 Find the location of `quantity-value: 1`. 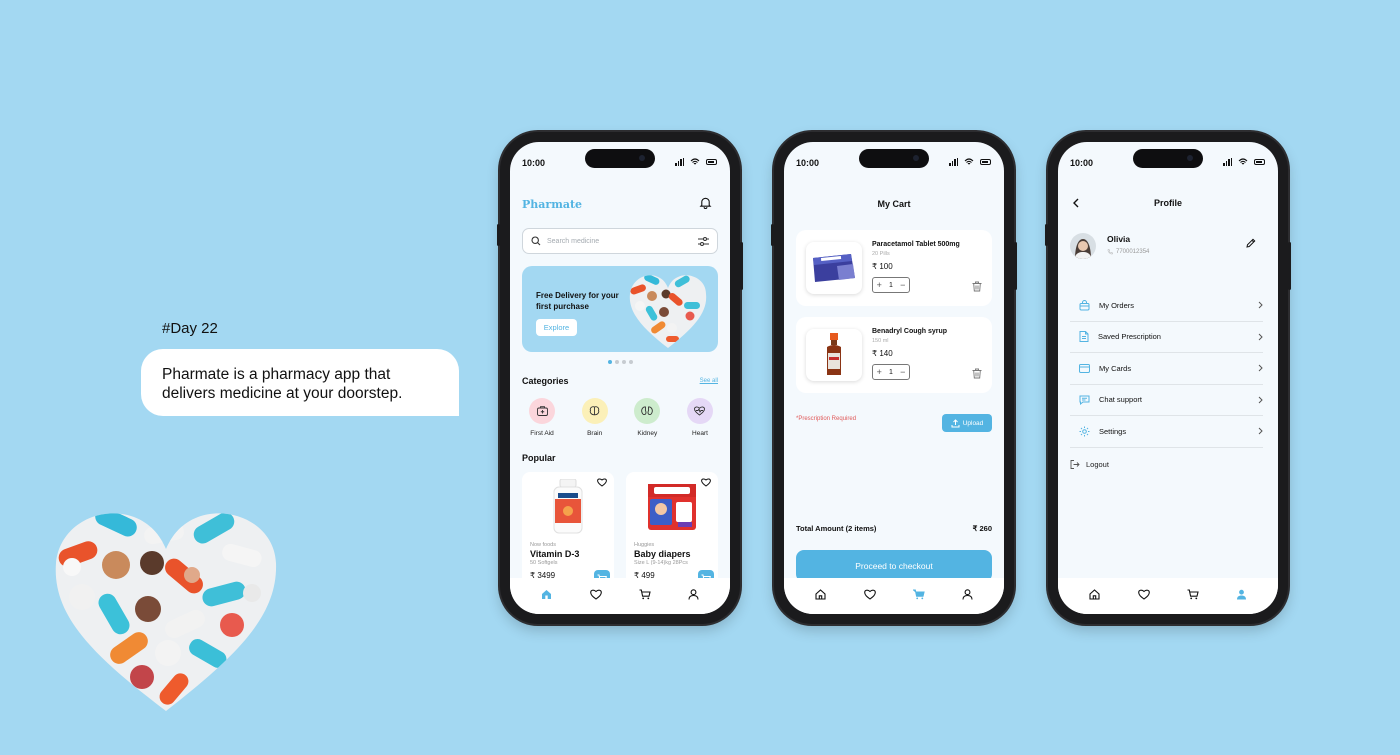

quantity-value: 1 is located at coordinates (891, 372).